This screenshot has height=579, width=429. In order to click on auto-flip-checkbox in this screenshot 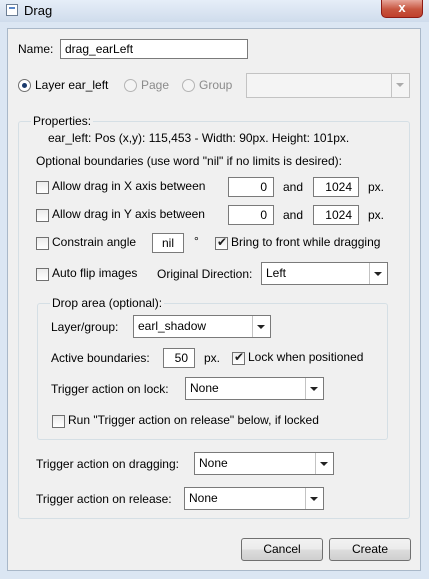, I will do `click(42, 274)`.